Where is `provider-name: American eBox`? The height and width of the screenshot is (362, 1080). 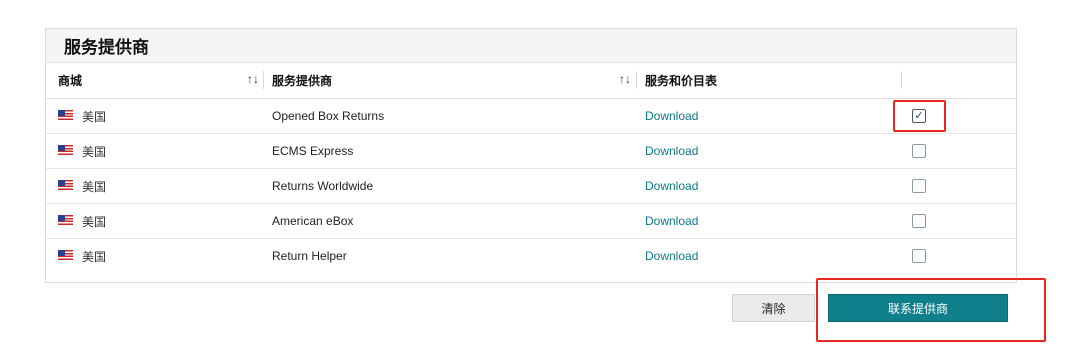
provider-name: American eBox is located at coordinates (313, 221).